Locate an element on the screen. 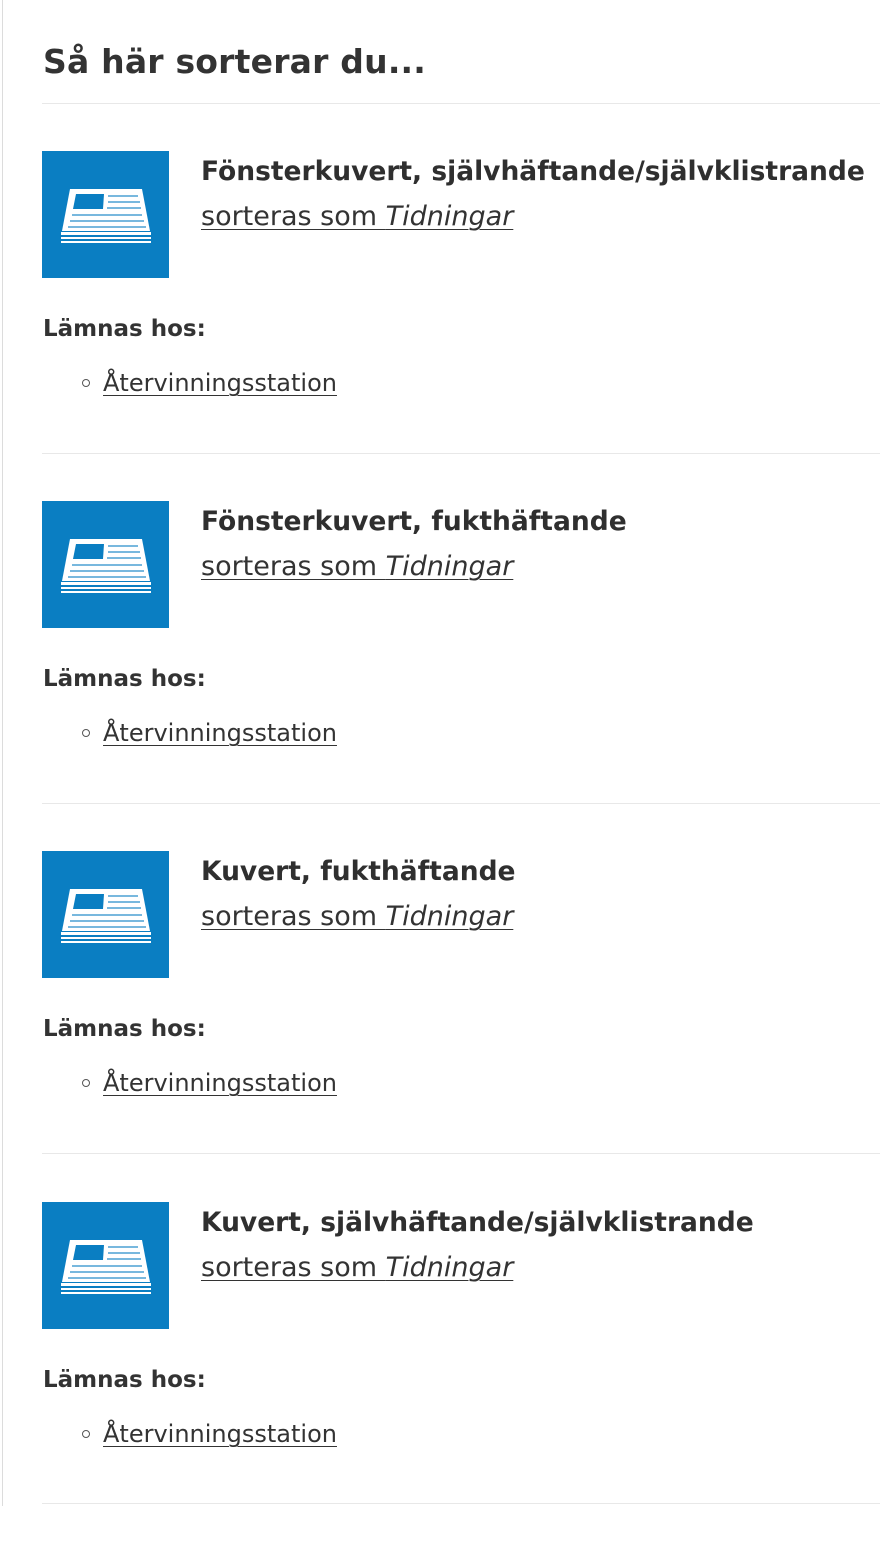  item-name: Fönsterkuvert, fukthäftande is located at coordinates (414, 521).